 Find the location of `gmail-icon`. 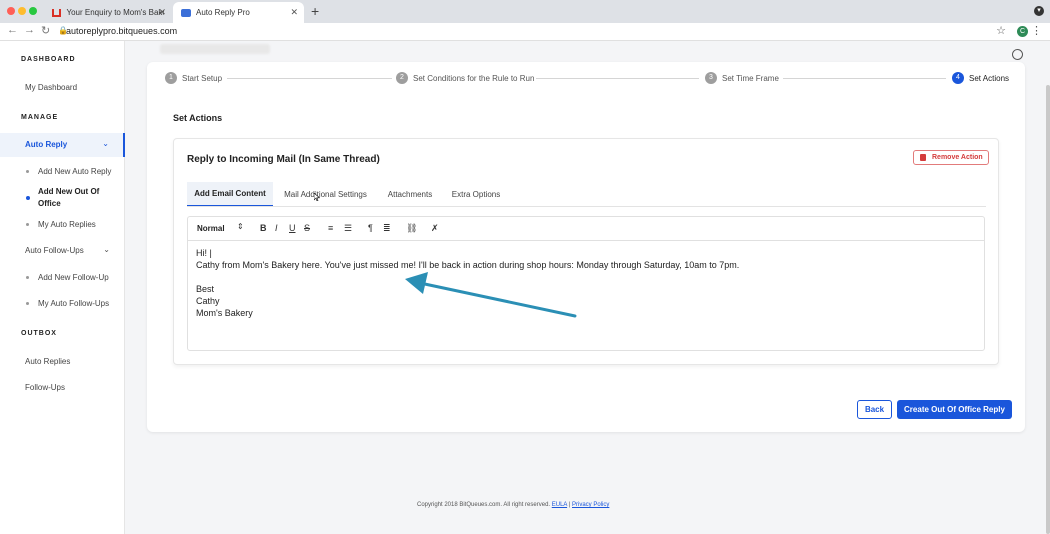

gmail-icon is located at coordinates (57, 12).